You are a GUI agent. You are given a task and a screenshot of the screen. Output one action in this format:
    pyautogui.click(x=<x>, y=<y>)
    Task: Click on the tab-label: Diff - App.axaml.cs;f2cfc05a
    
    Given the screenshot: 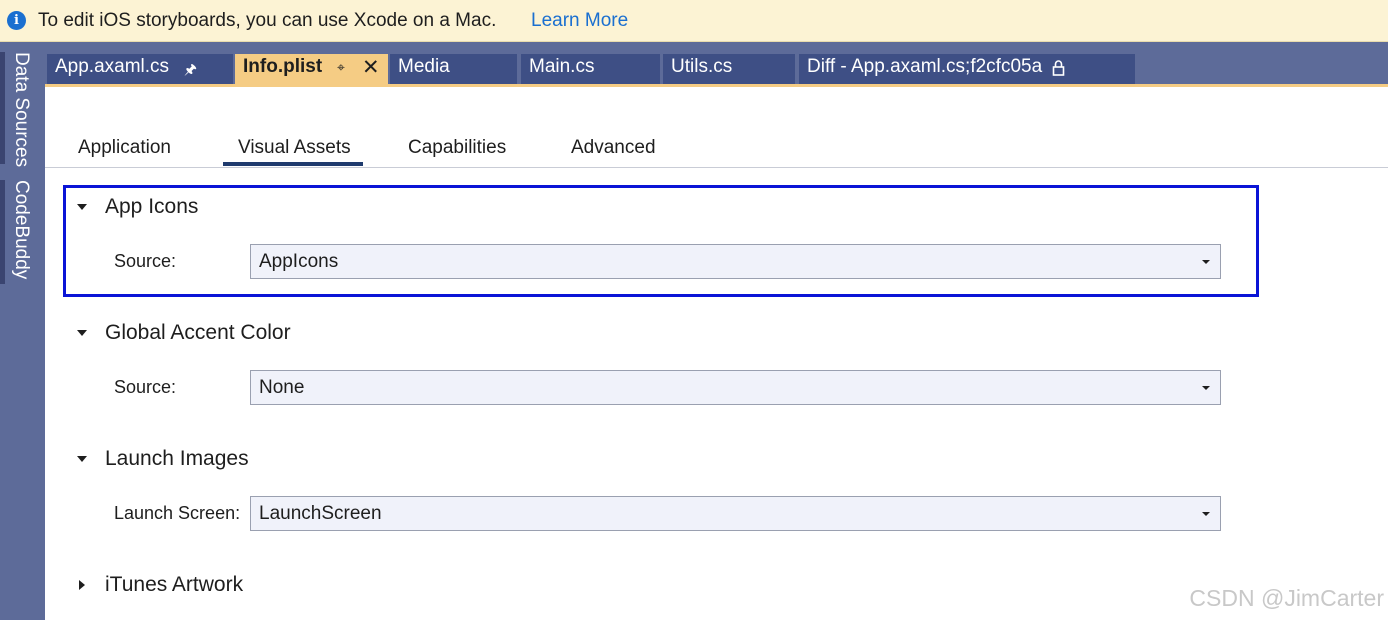 What is the action you would take?
    pyautogui.click(x=925, y=66)
    